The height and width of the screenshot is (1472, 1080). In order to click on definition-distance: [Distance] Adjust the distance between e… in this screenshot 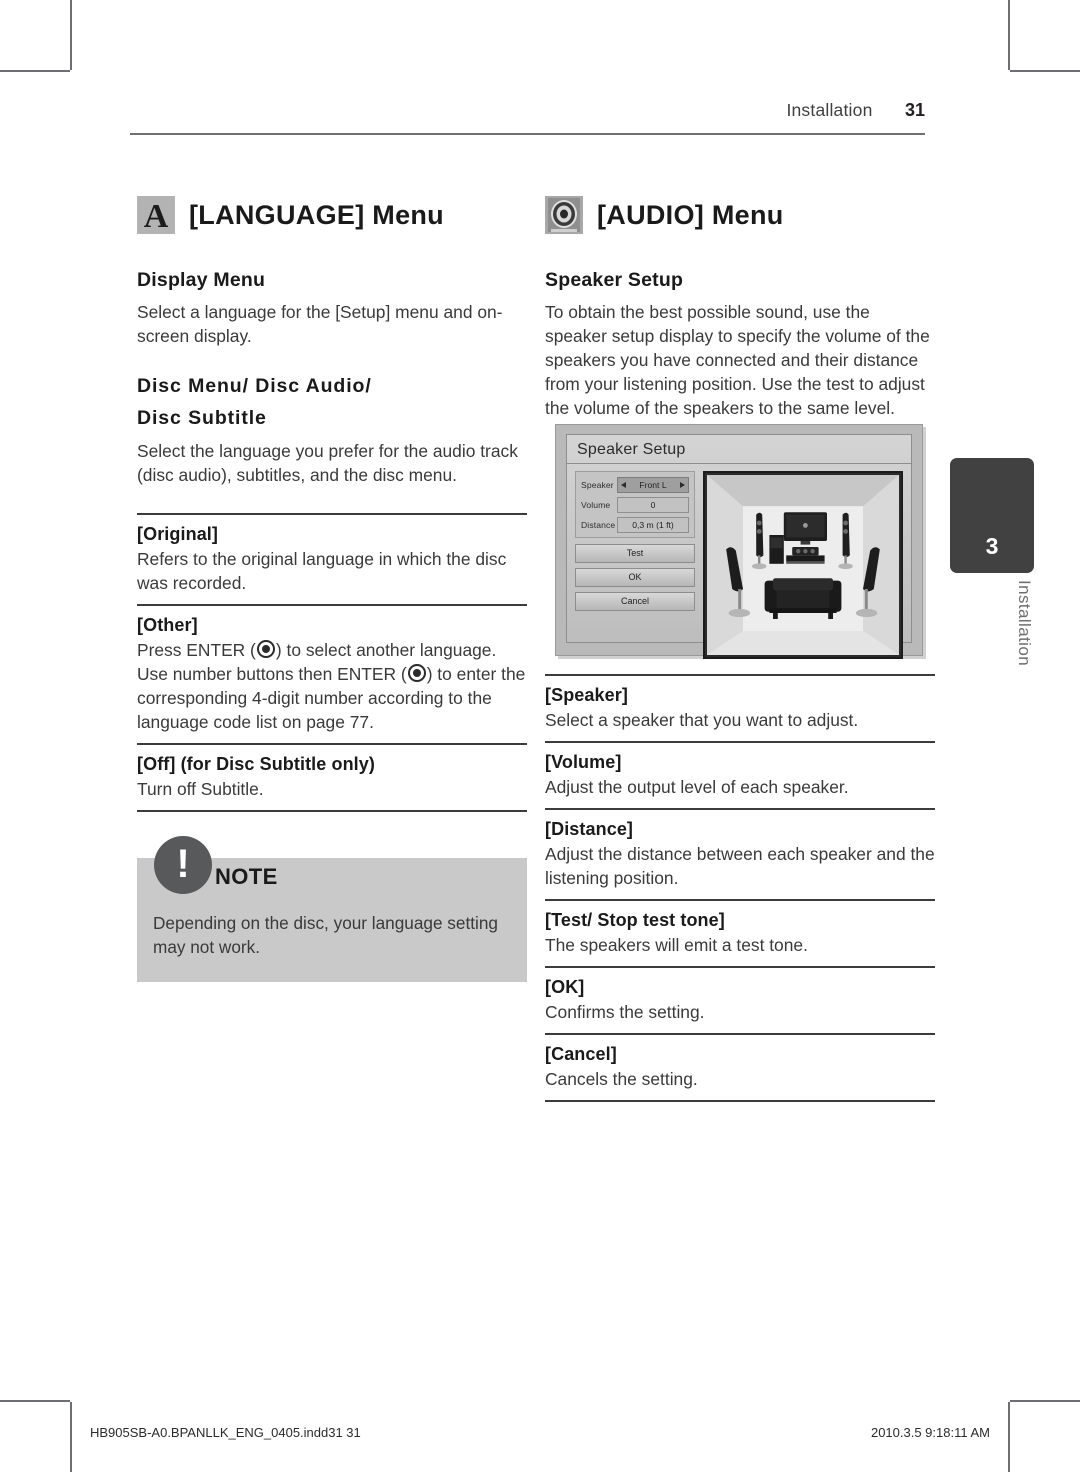, I will do `click(740, 853)`.